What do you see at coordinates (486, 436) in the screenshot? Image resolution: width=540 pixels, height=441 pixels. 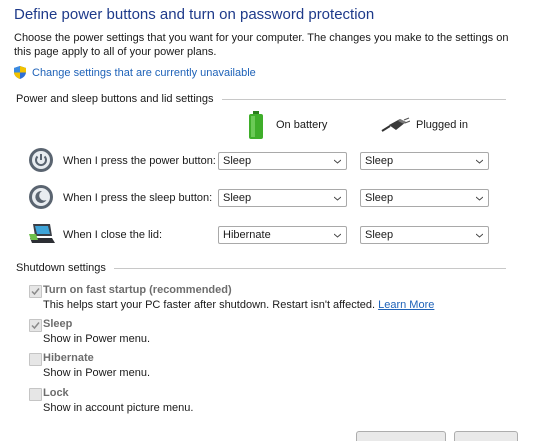 I see `cancel-button` at bounding box center [486, 436].